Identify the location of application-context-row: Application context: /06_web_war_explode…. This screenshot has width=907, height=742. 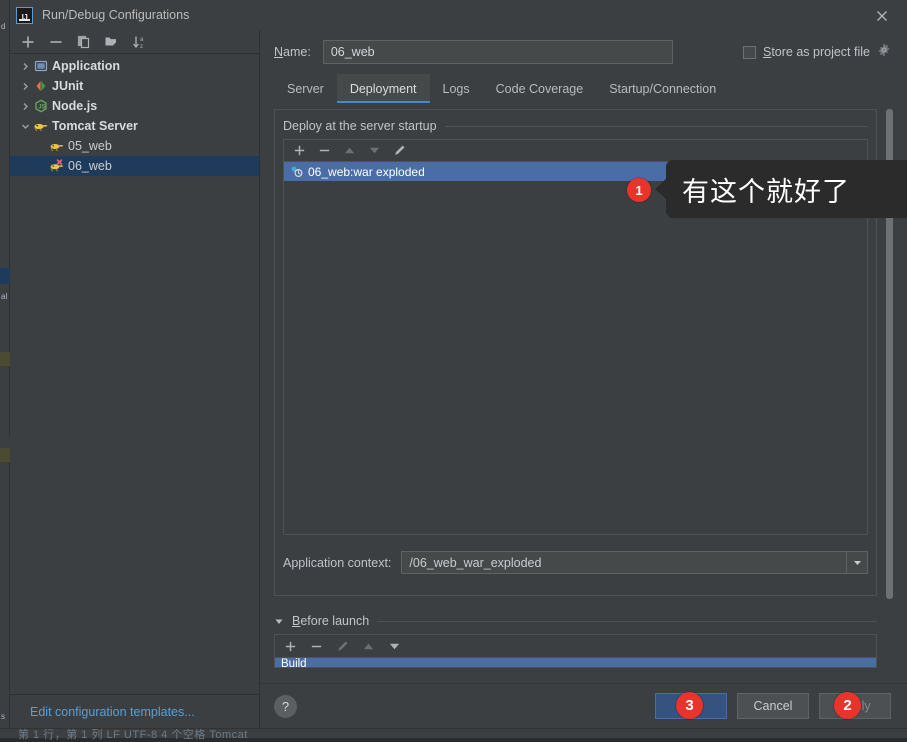
(575, 562).